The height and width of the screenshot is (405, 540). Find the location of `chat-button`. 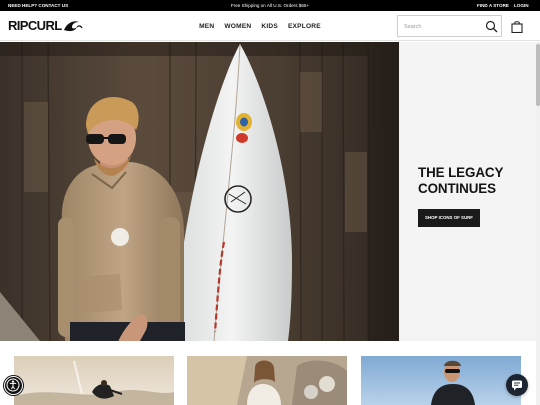

chat-button is located at coordinates (517, 385).